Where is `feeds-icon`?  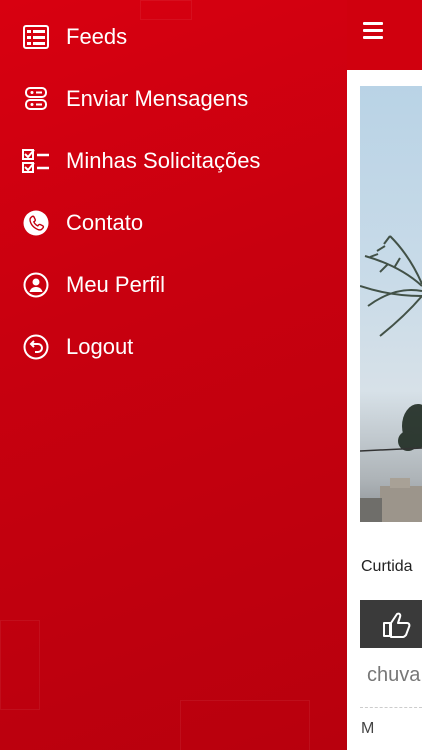
feeds-icon is located at coordinates (36, 37).